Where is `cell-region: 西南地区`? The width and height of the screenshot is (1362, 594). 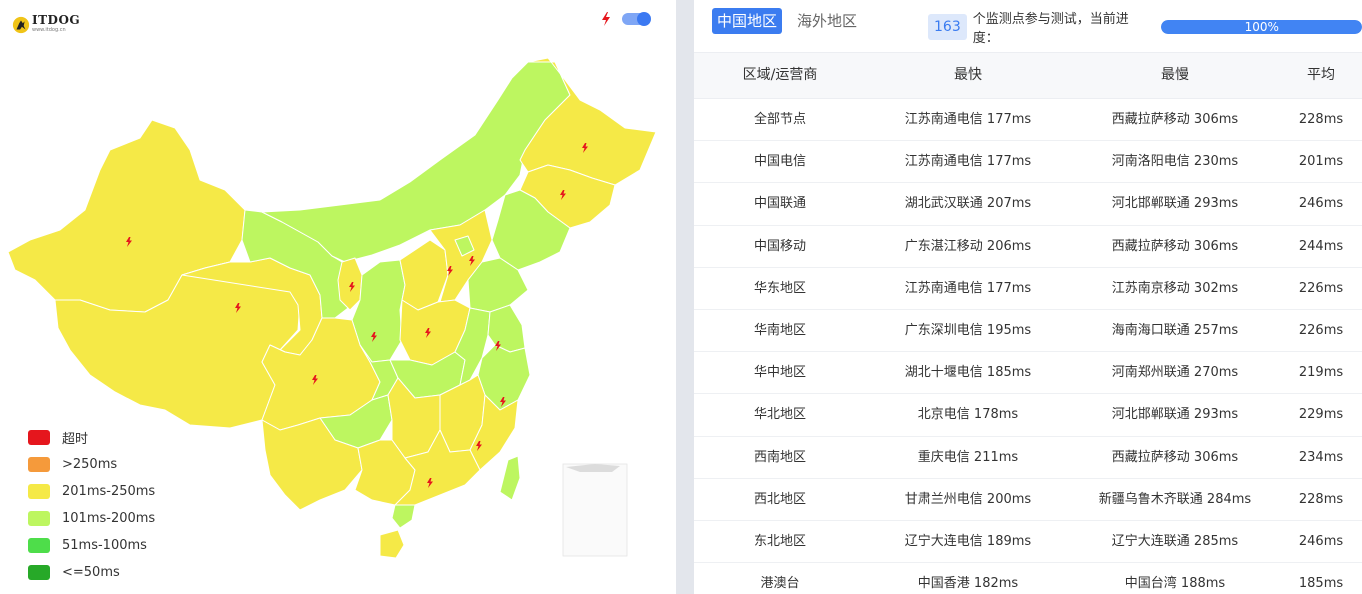 cell-region: 西南地区 is located at coordinates (779, 457).